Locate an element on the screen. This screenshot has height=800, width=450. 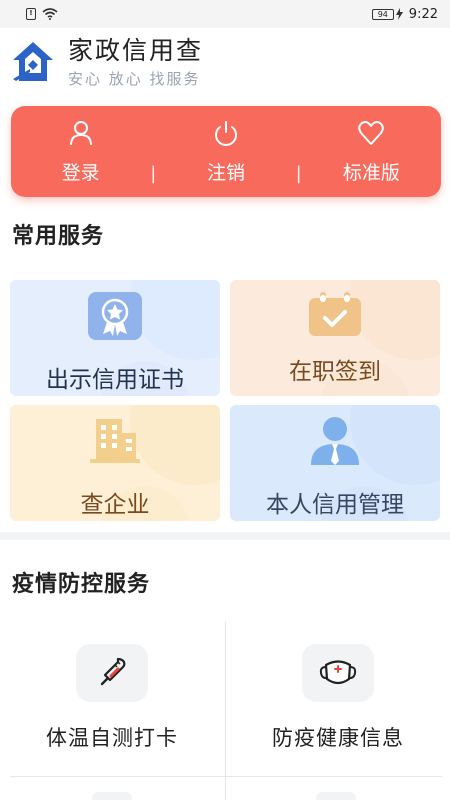
temperature-checkin-label: 体温自测打卡 is located at coordinates (112, 738).